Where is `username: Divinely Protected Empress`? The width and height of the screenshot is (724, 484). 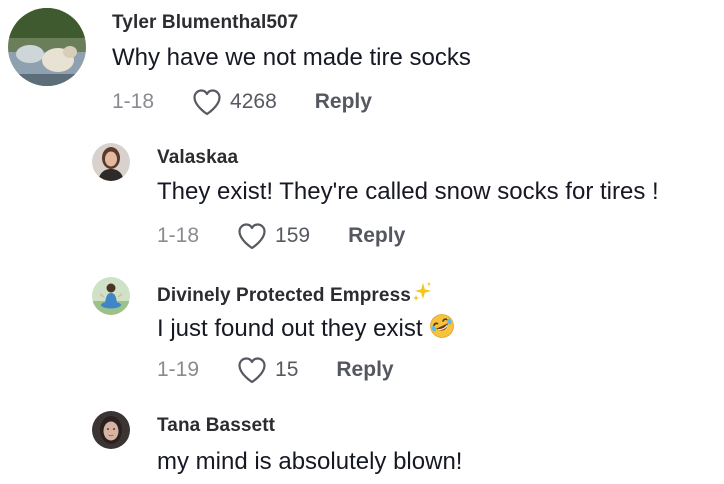 username: Divinely Protected Empress is located at coordinates (295, 294).